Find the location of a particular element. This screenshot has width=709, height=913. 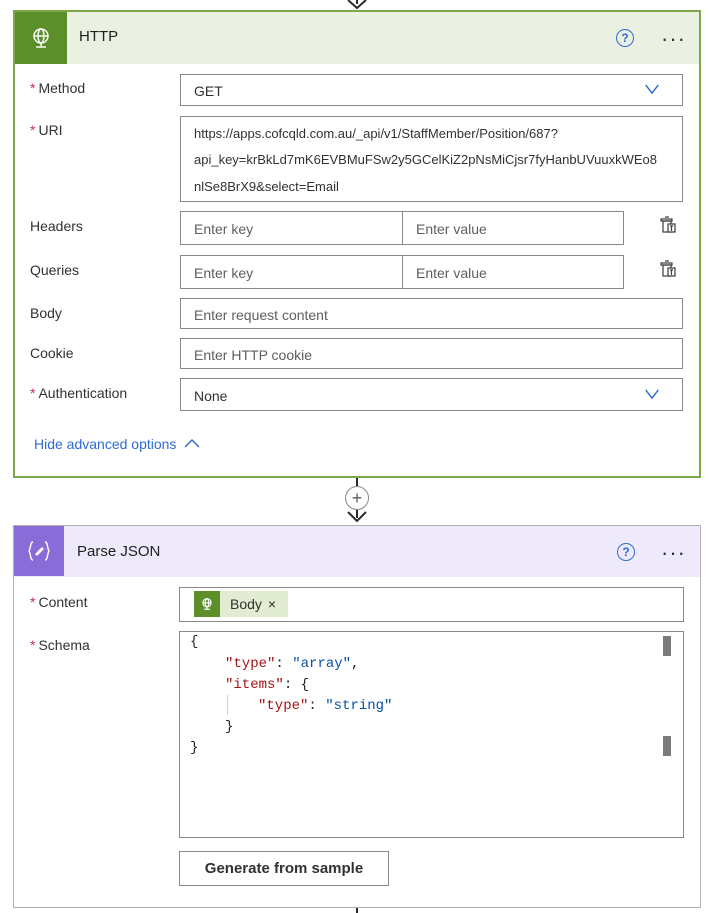

authentication-dropdown: None is located at coordinates (431, 394).